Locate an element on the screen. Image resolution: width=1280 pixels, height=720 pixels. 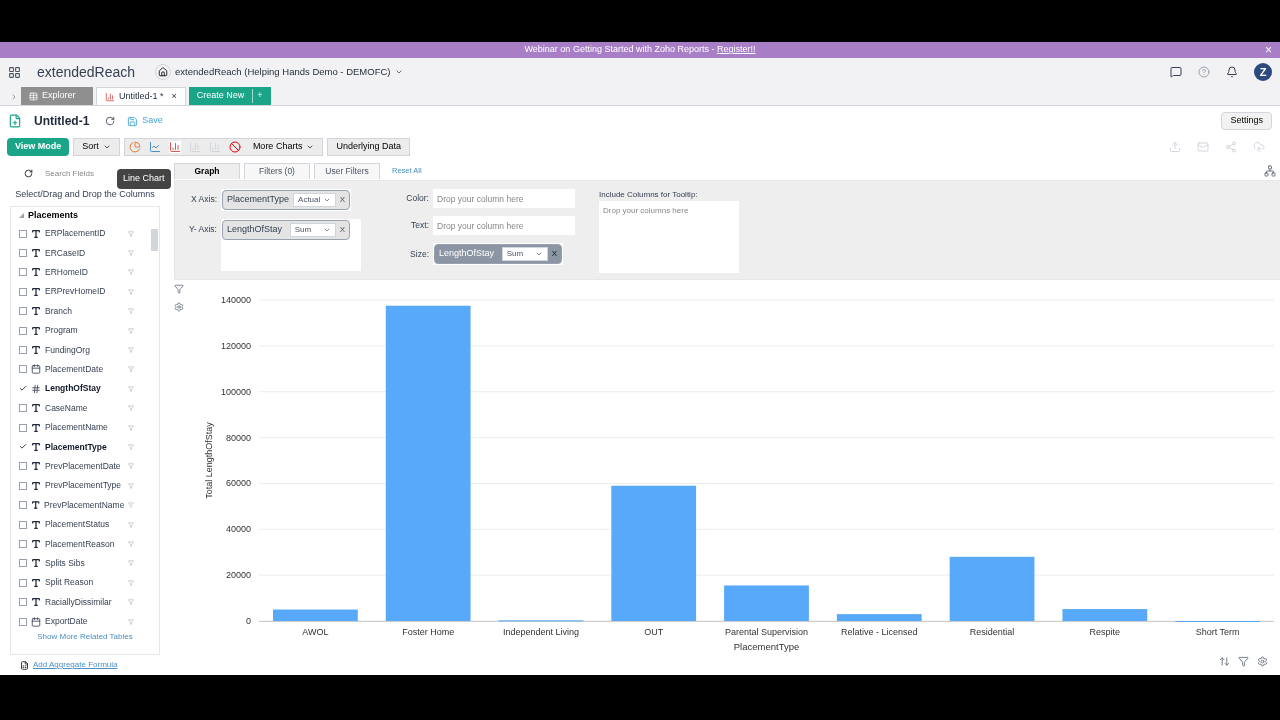
x-tick-label: Foster Home is located at coordinates (428, 632).